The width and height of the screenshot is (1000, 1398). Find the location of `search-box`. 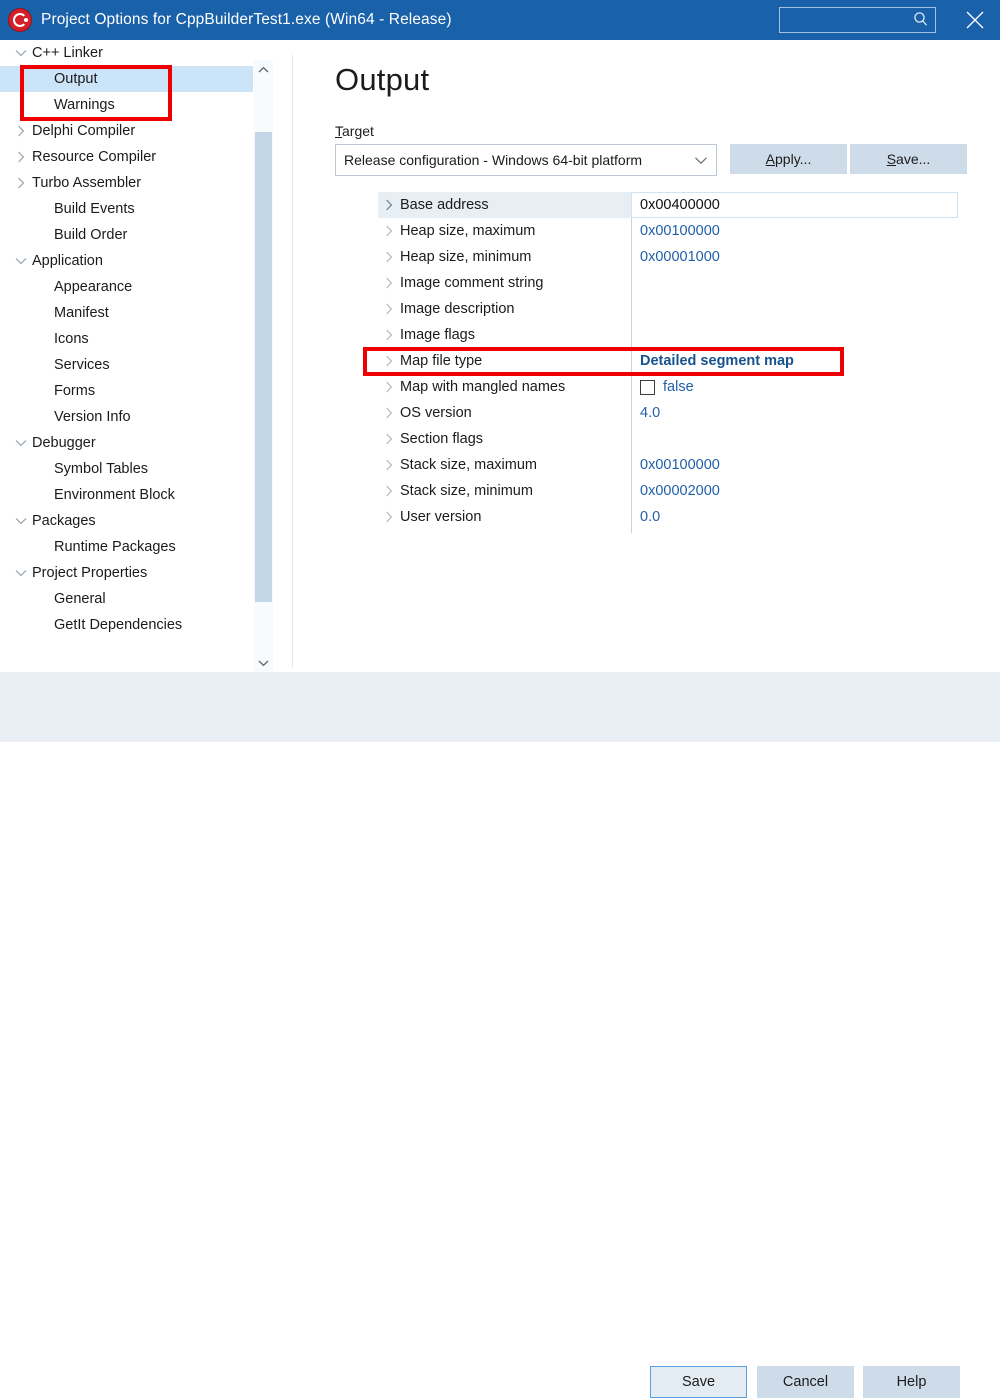

search-box is located at coordinates (857, 20).